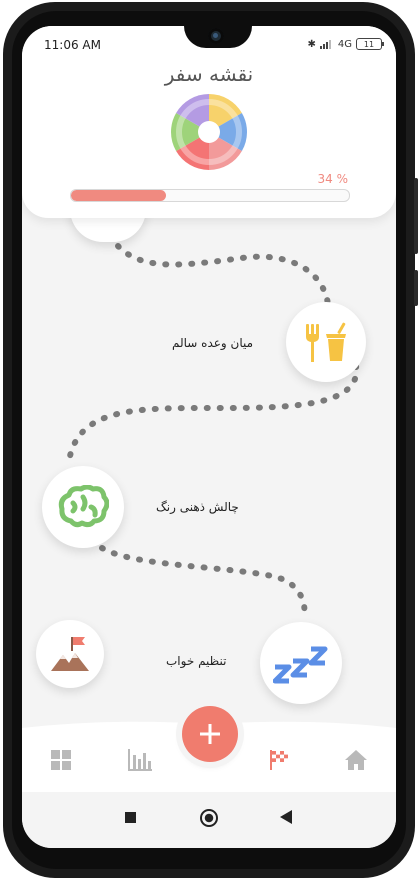 The image size is (418, 880). I want to click on system-navigation, so click(209, 820).